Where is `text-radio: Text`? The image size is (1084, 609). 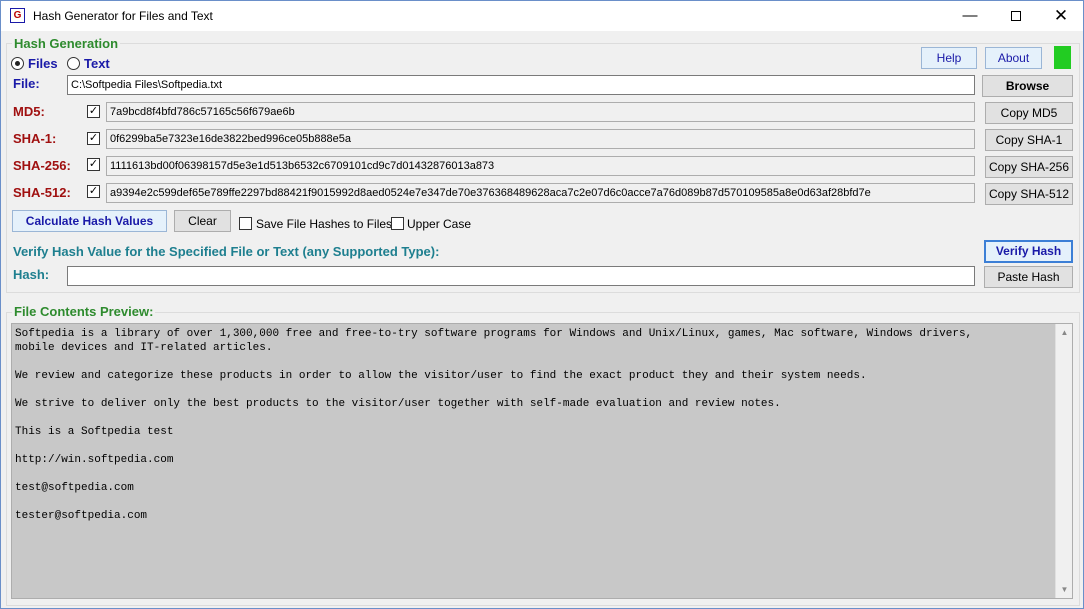
text-radio: Text is located at coordinates (88, 63).